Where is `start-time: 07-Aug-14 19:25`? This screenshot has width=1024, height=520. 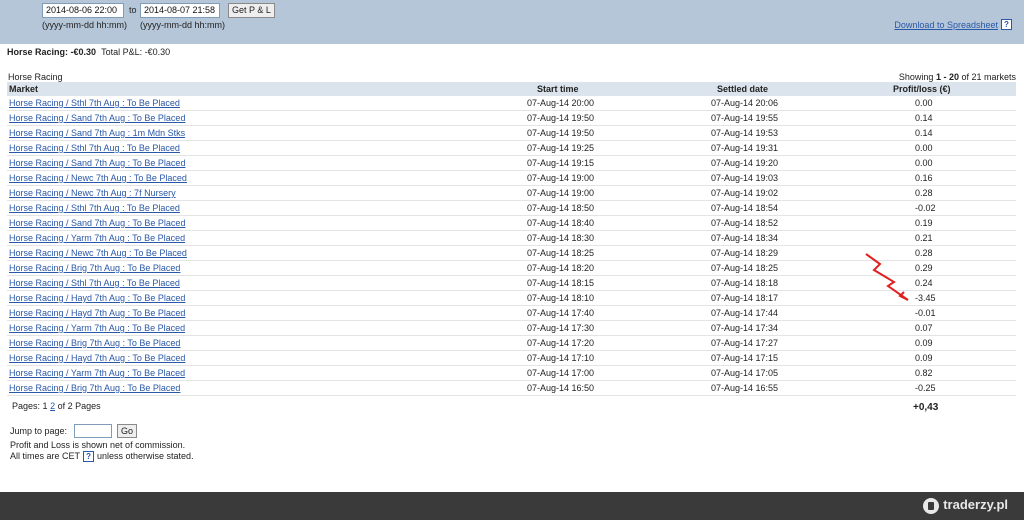
start-time: 07-Aug-14 19:25 is located at coordinates (561, 148).